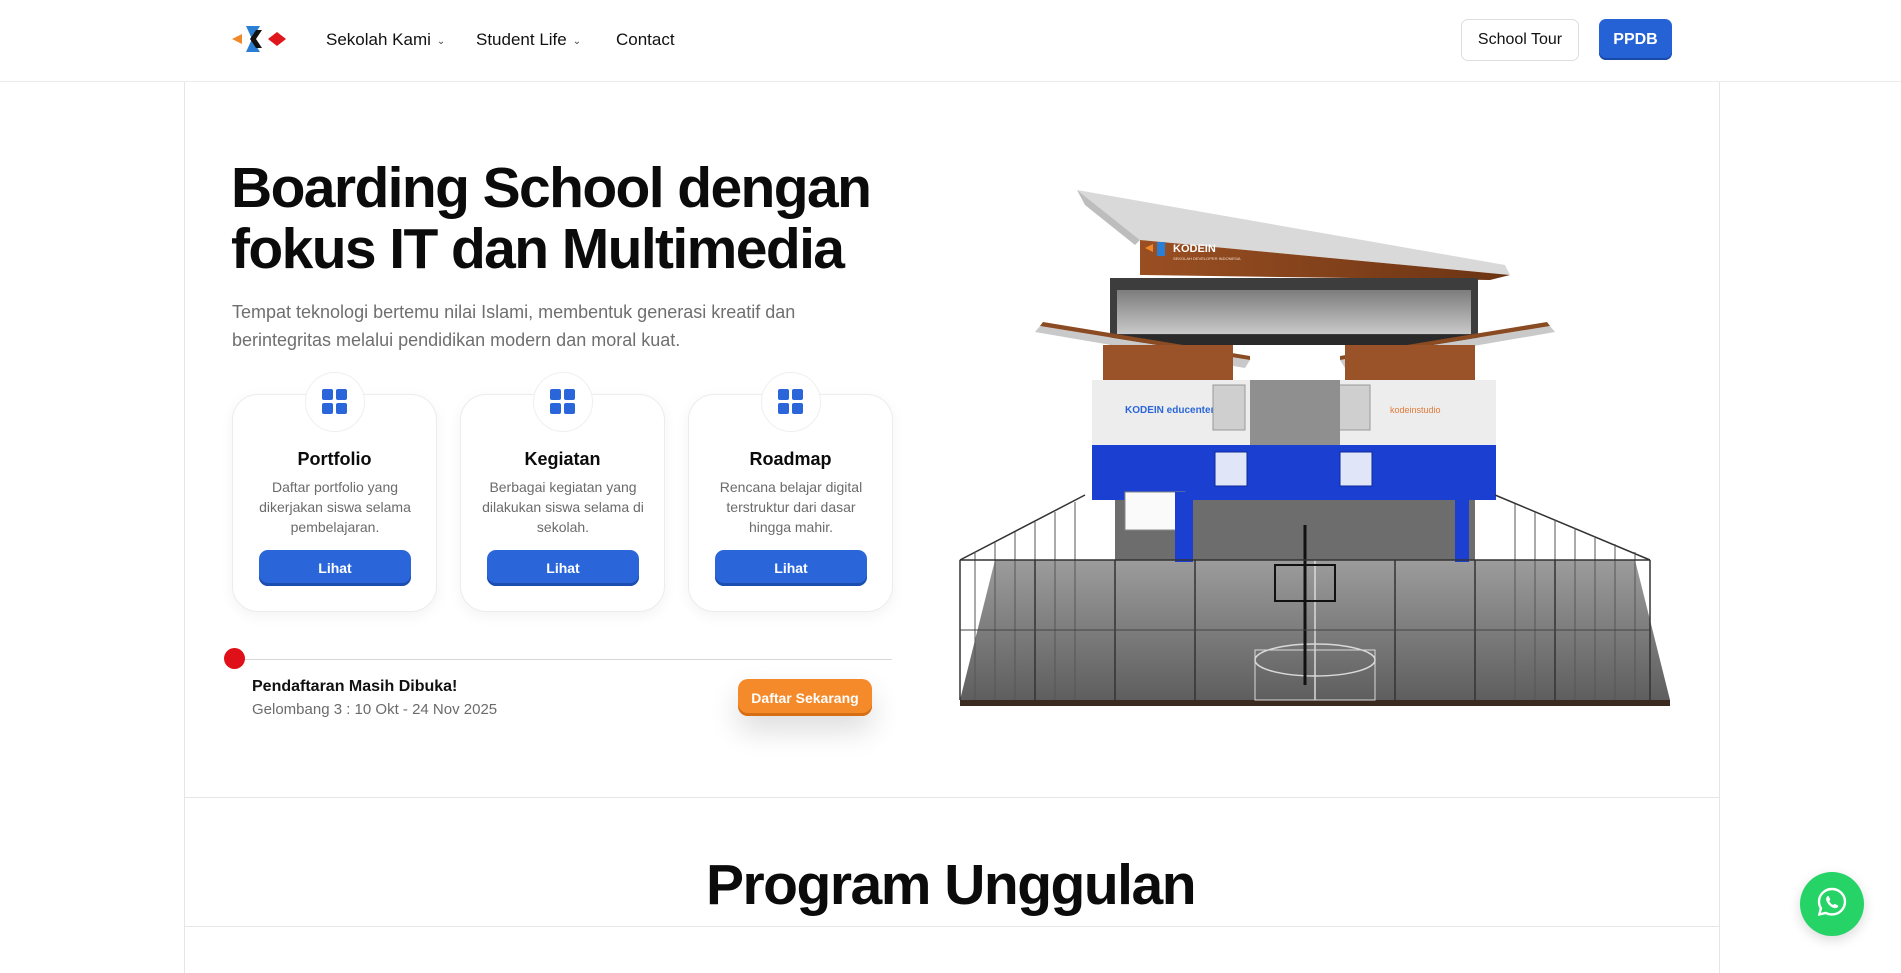 Image resolution: width=1901 pixels, height=973 pixels. What do you see at coordinates (184, 527) in the screenshot?
I see `frame-divider-left` at bounding box center [184, 527].